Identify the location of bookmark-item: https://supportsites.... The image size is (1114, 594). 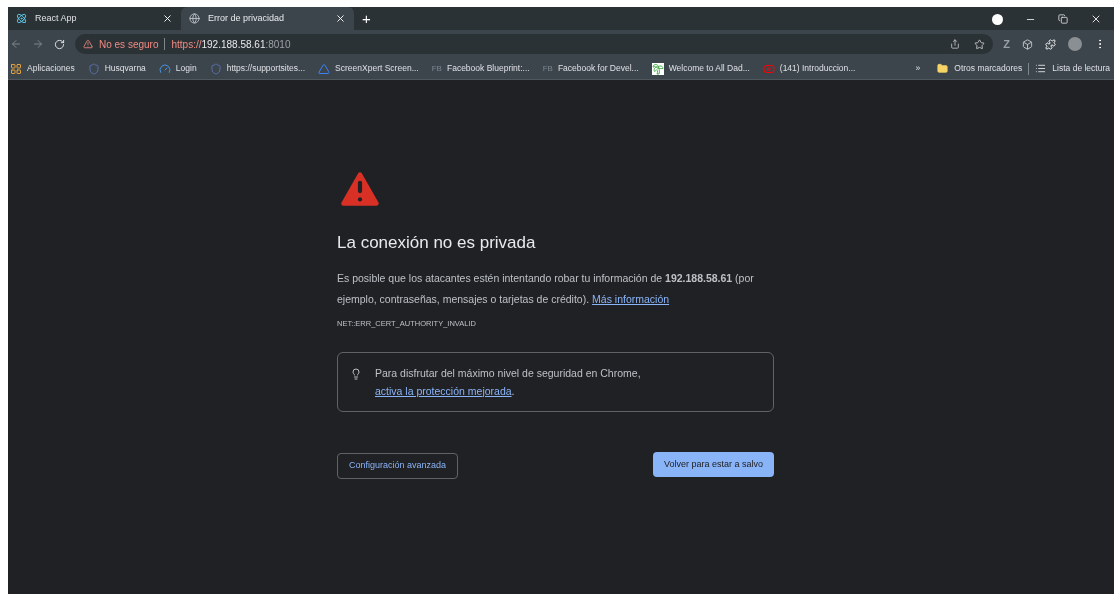
(257, 68).